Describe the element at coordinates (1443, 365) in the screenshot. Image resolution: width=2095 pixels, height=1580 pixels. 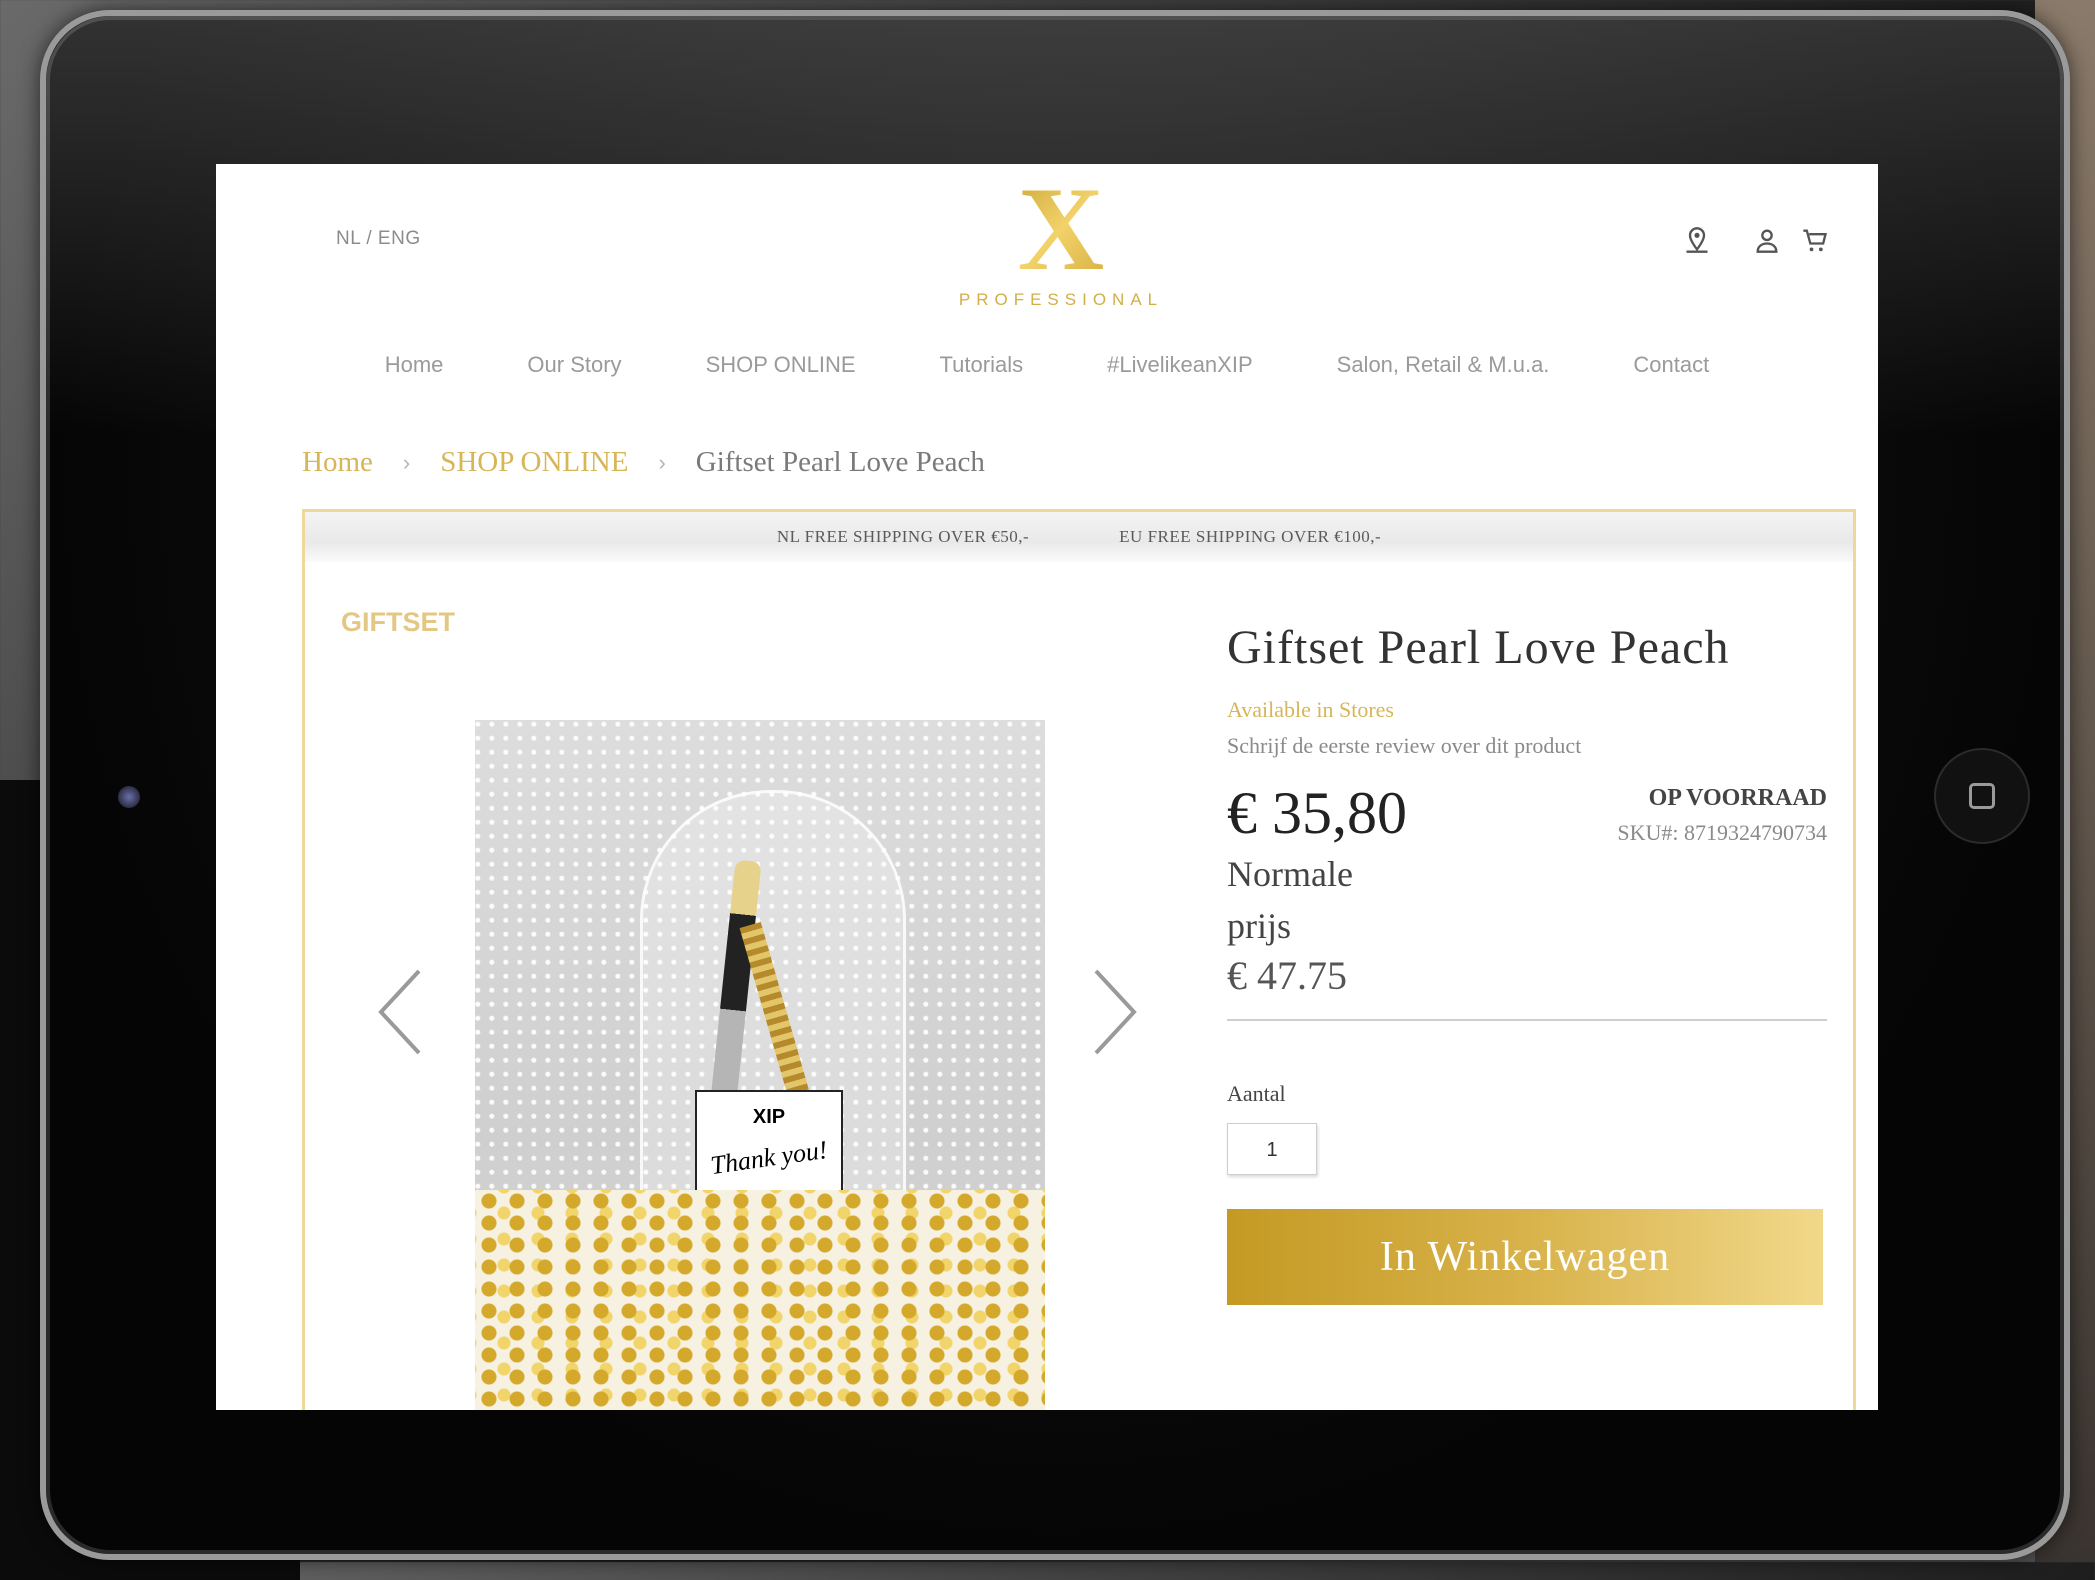
I see `nav-item-salon-retail: Salon, Retail & M.u.a.` at that location.